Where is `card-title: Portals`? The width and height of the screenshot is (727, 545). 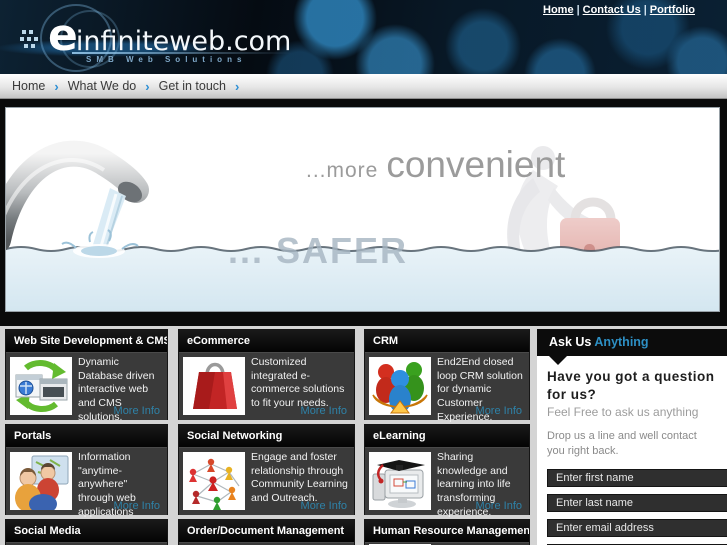
card-title: Portals is located at coordinates (86, 436).